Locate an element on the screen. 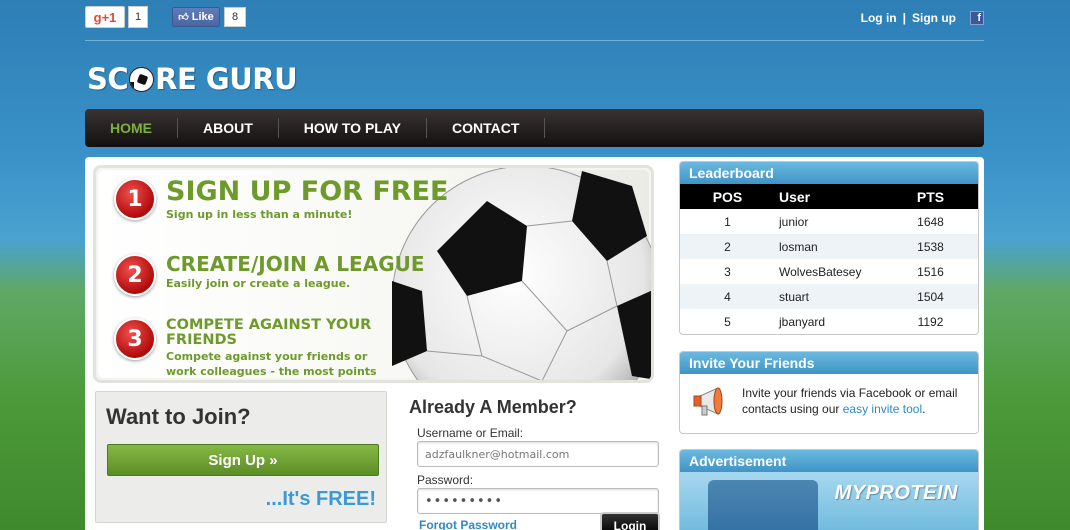 This screenshot has width=1070, height=530. step-2-subtitle: Easily join or create a league. is located at coordinates (258, 283).